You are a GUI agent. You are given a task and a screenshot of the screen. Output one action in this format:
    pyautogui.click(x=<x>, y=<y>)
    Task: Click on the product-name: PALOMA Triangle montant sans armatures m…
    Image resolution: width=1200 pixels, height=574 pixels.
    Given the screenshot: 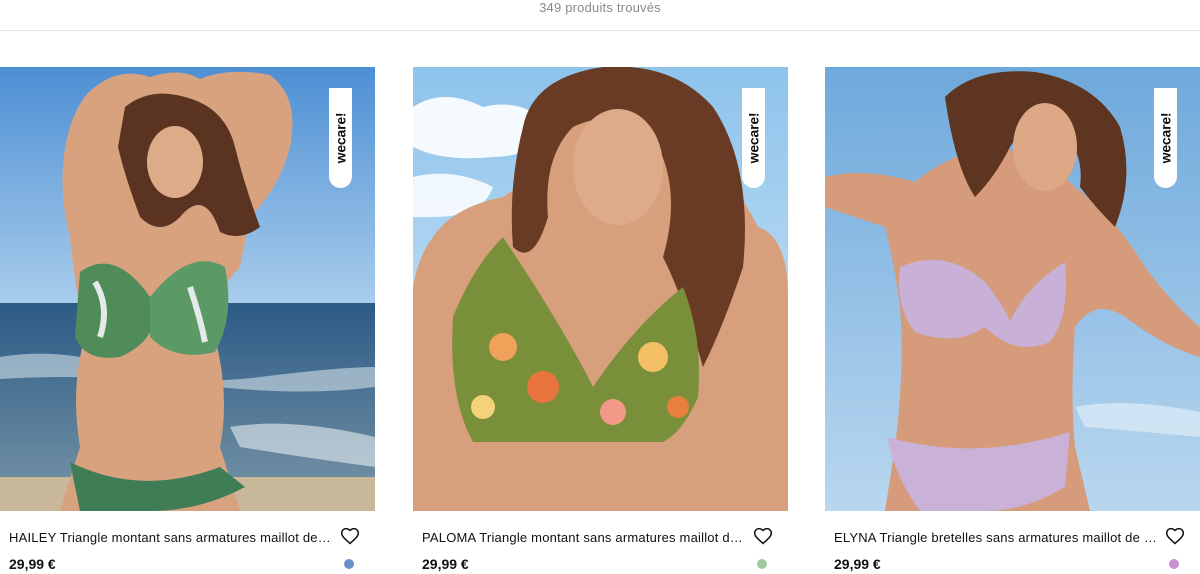 What is the action you would take?
    pyautogui.click(x=584, y=537)
    